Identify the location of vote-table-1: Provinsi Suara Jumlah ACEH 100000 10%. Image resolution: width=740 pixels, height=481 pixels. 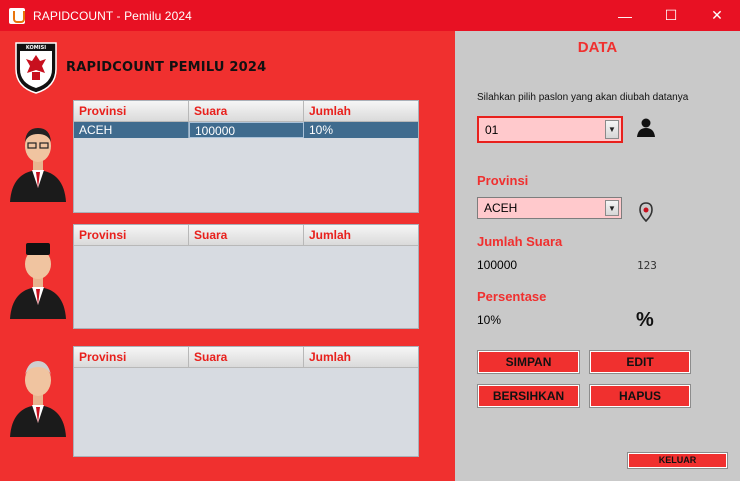
(246, 156).